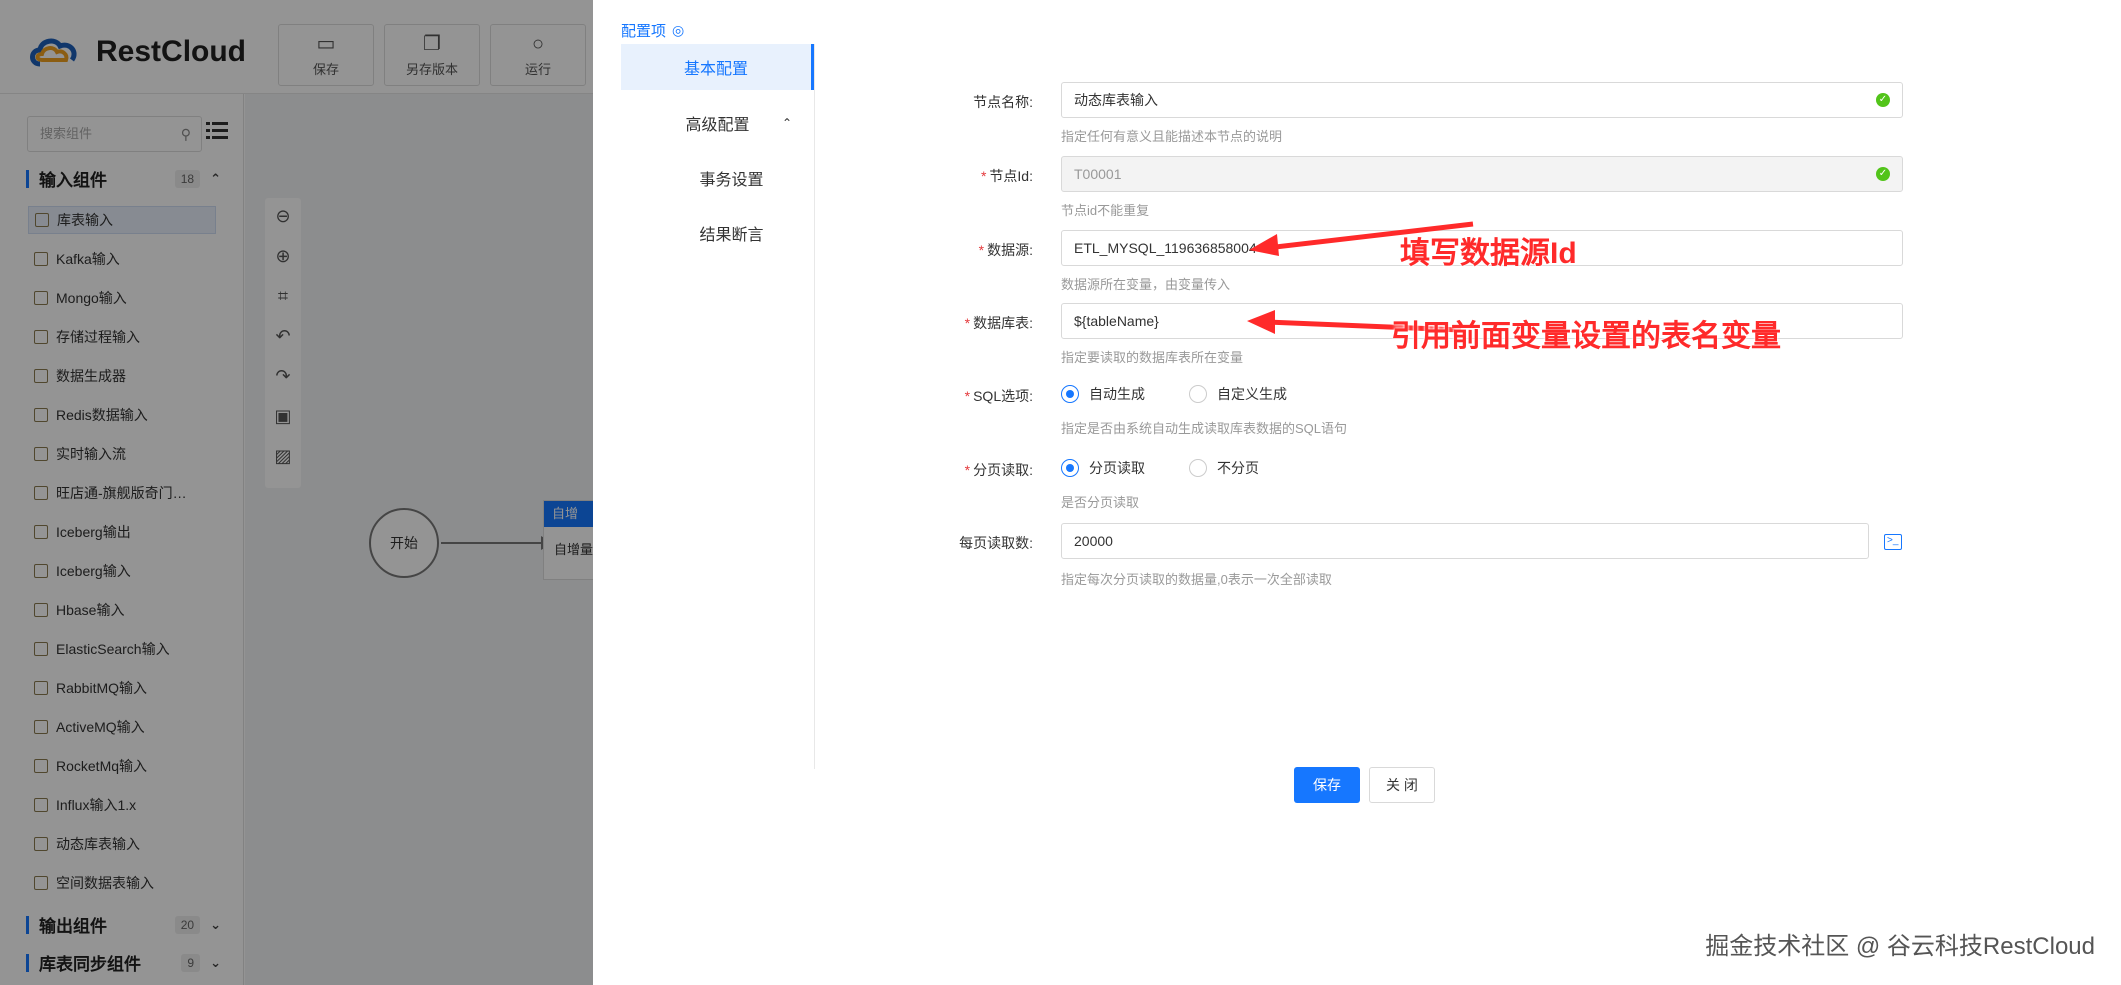  Describe the element at coordinates (644, 31) in the screenshot. I see `config-title-text: 配置项` at that location.